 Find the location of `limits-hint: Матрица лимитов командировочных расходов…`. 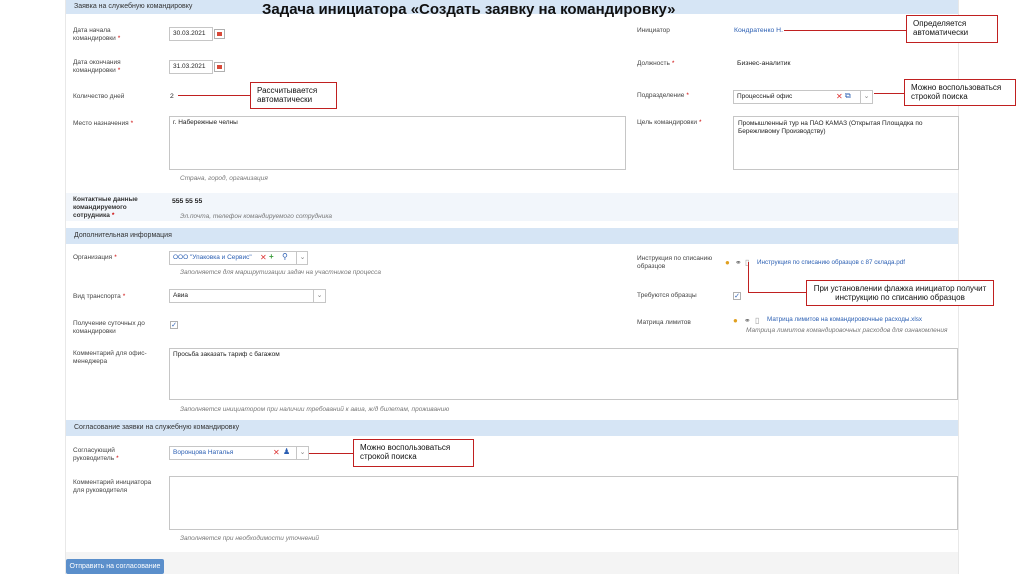

limits-hint: Матрица лимитов командировочных расходов… is located at coordinates (847, 330).